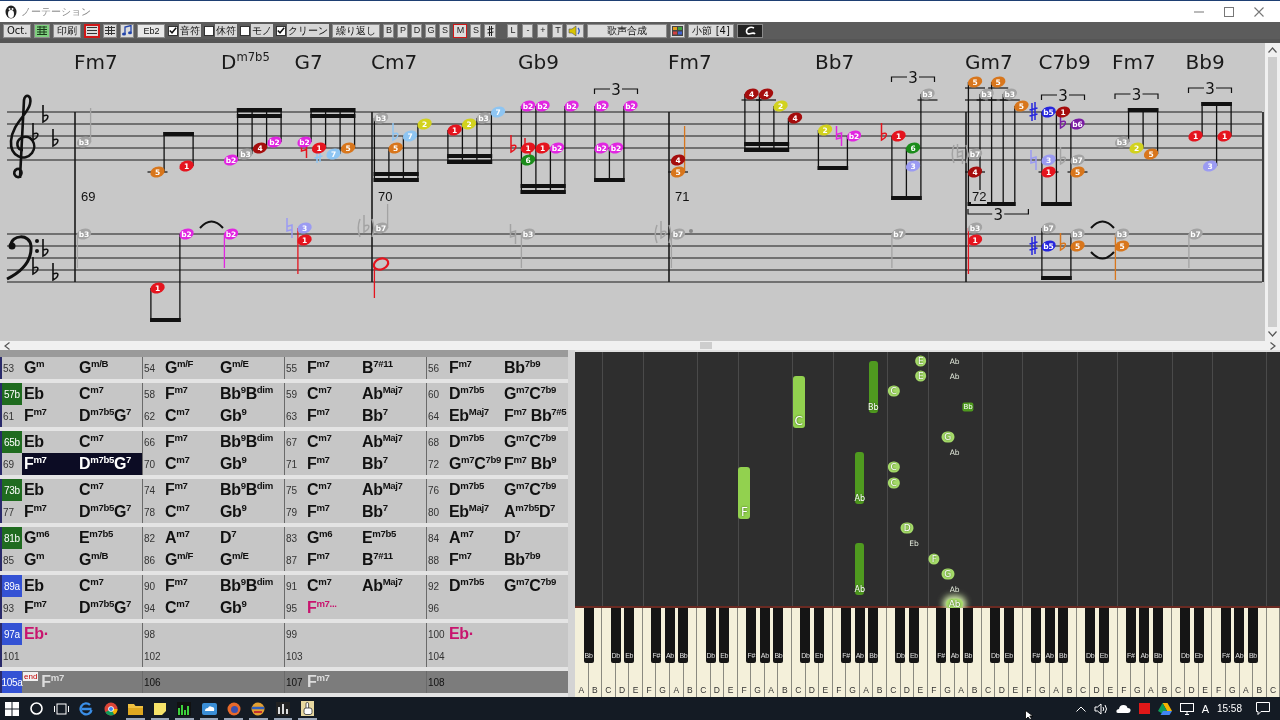 The height and width of the screenshot is (720, 1280). Describe the element at coordinates (12, 442) in the screenshot. I see `section-label: 65b` at that location.